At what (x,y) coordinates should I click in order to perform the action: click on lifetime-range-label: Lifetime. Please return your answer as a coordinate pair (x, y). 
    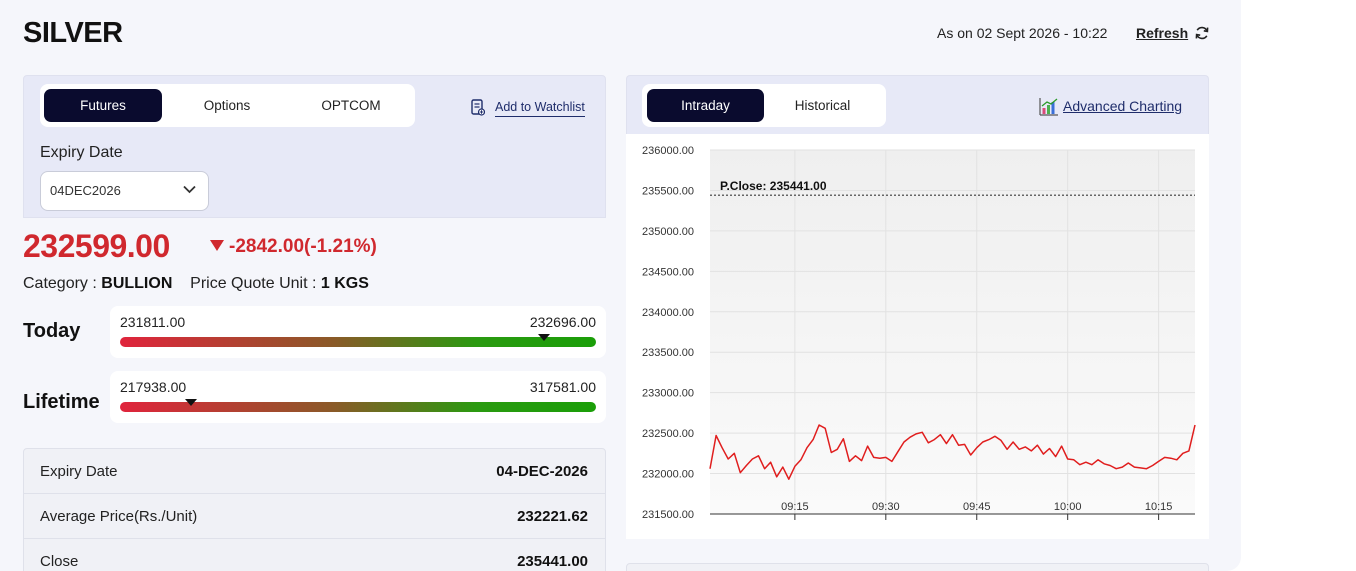
    Looking at the image, I should click on (61, 402).